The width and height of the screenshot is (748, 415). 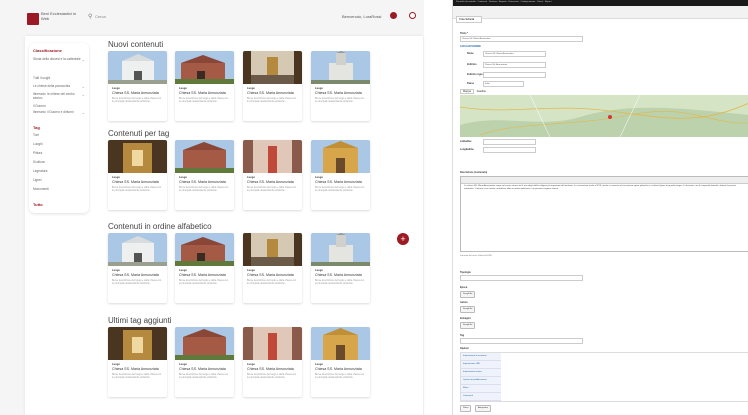 I want to click on user-icon, so click(x=393, y=15).